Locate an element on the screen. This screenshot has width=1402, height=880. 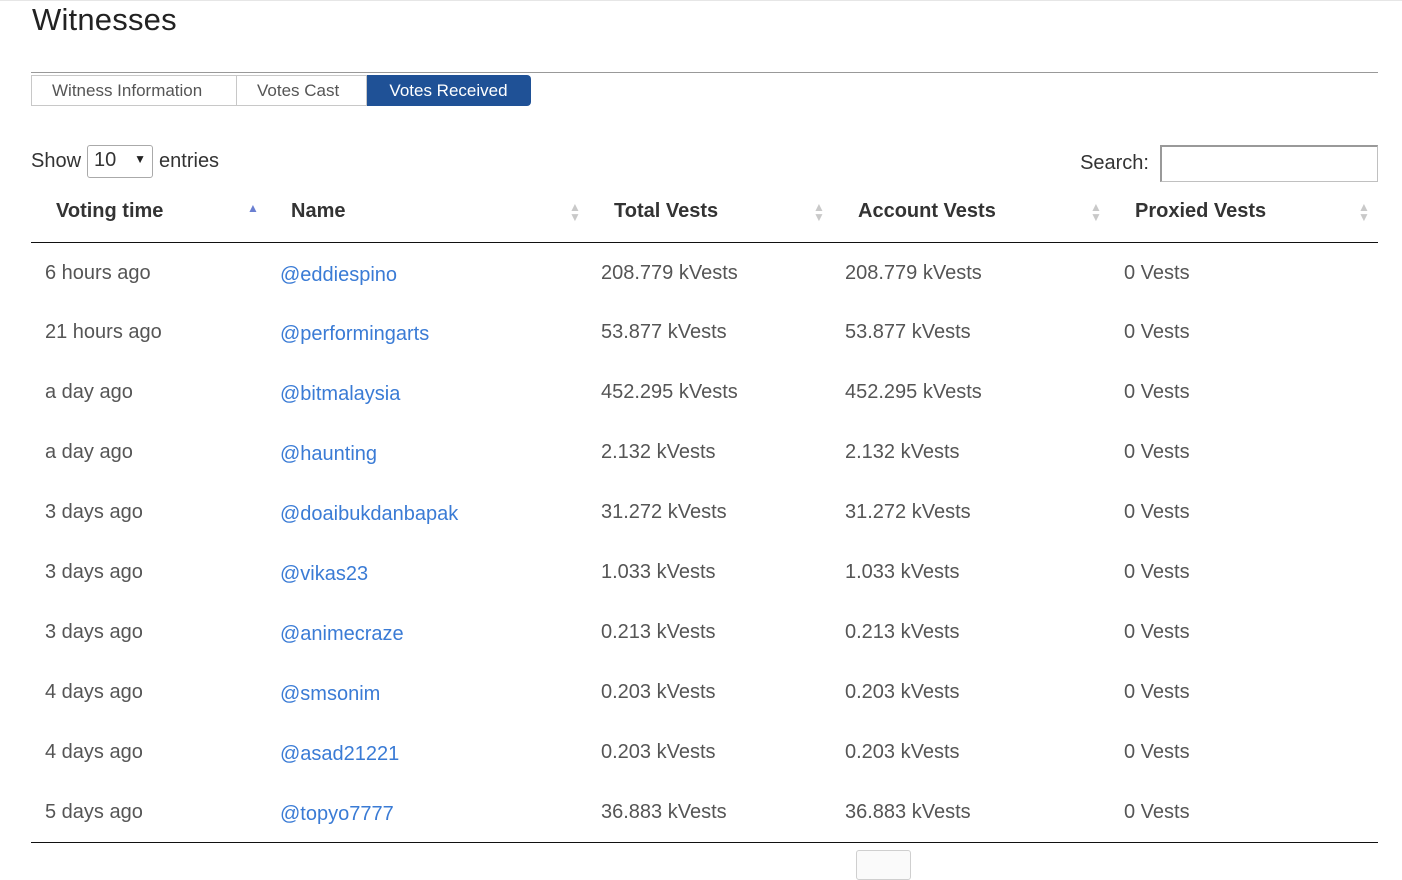
column-label: Account Vests is located at coordinates (927, 211).